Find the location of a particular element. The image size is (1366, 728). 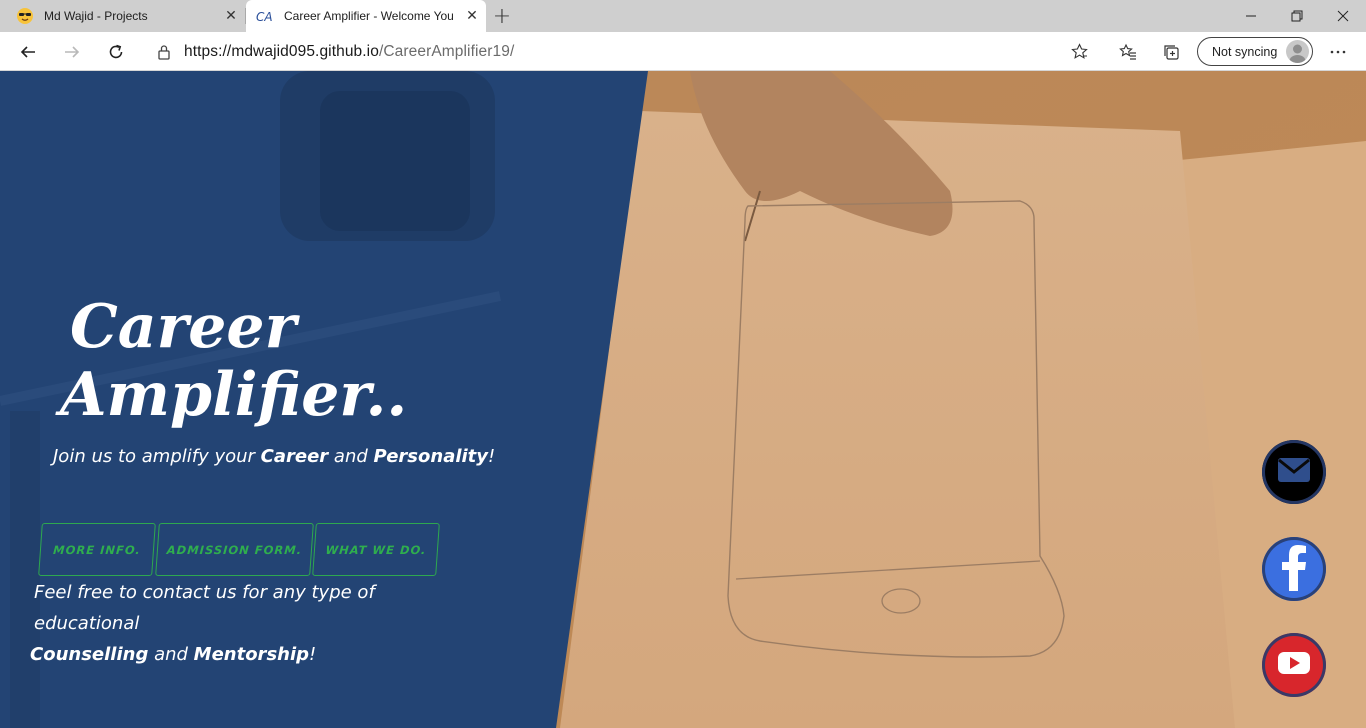

sunglasses-emoji-icon is located at coordinates (25, 16).